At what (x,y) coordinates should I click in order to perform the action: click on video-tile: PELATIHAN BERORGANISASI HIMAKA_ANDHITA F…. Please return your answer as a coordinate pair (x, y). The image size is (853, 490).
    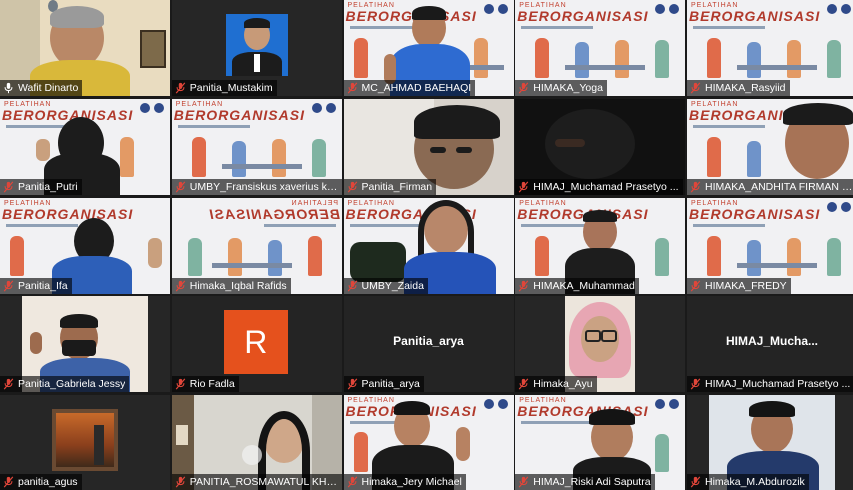
    Looking at the image, I should click on (770, 146).